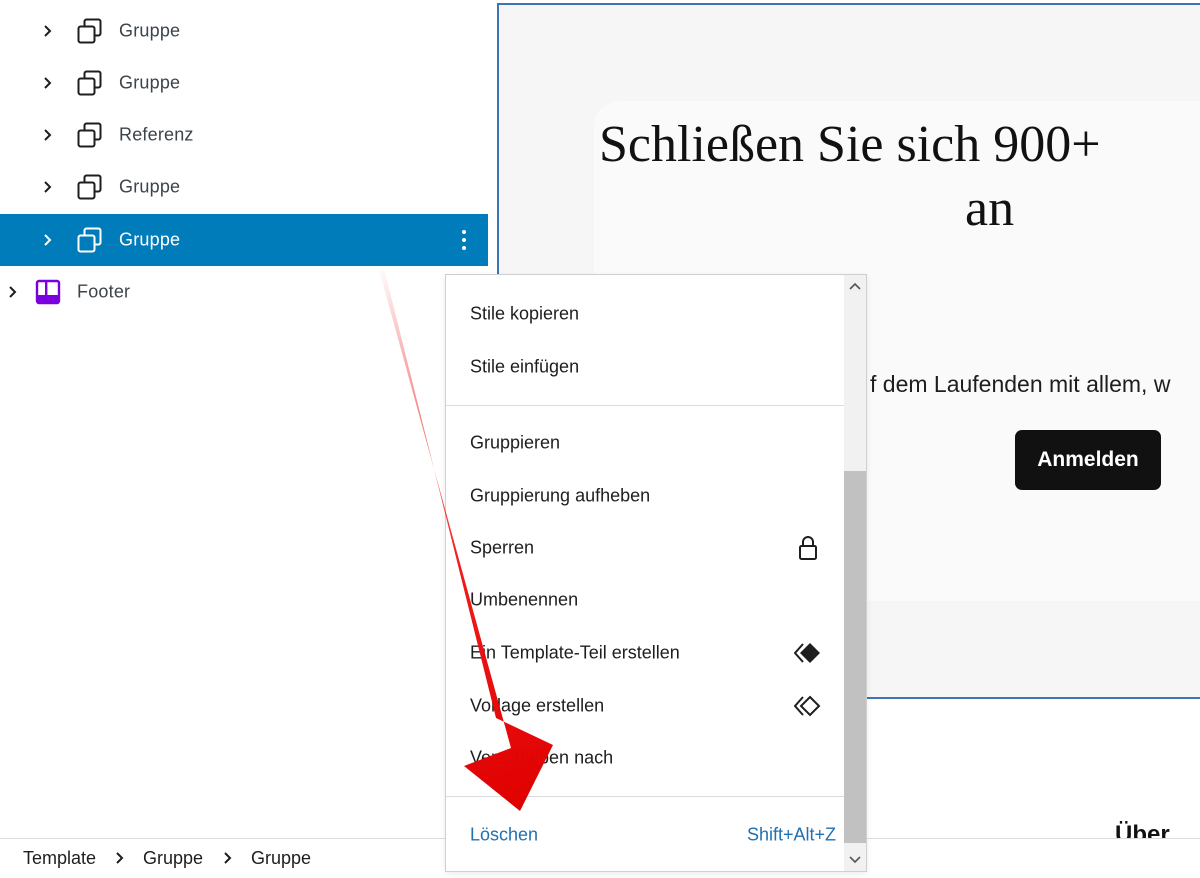  Describe the element at coordinates (281, 858) in the screenshot. I see `breadcrumb-item-group-current: Gruppe` at that location.